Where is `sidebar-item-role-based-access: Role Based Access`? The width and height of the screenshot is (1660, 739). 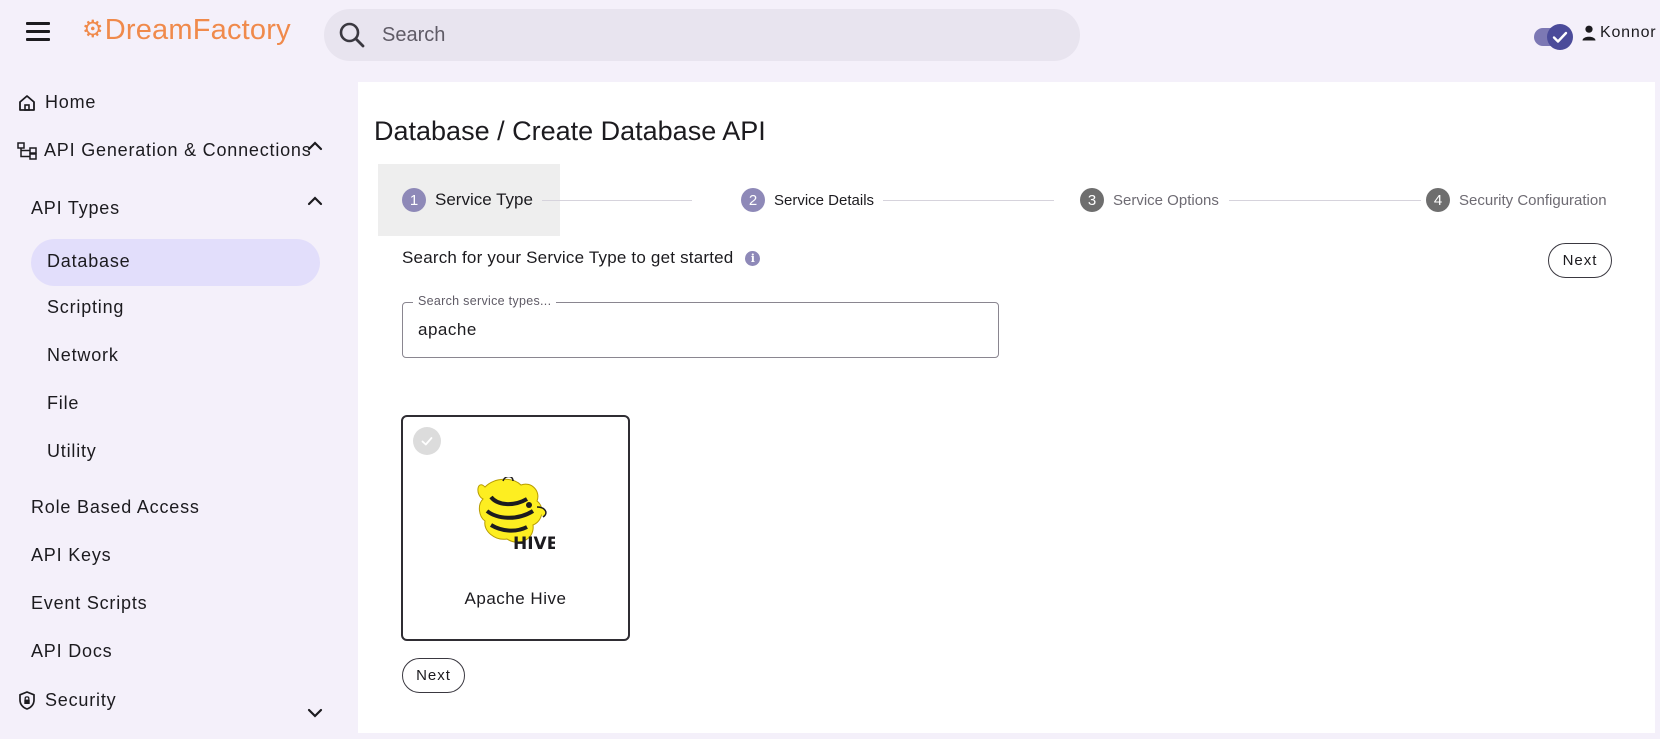
sidebar-item-role-based-access: Role Based Access is located at coordinates (115, 507).